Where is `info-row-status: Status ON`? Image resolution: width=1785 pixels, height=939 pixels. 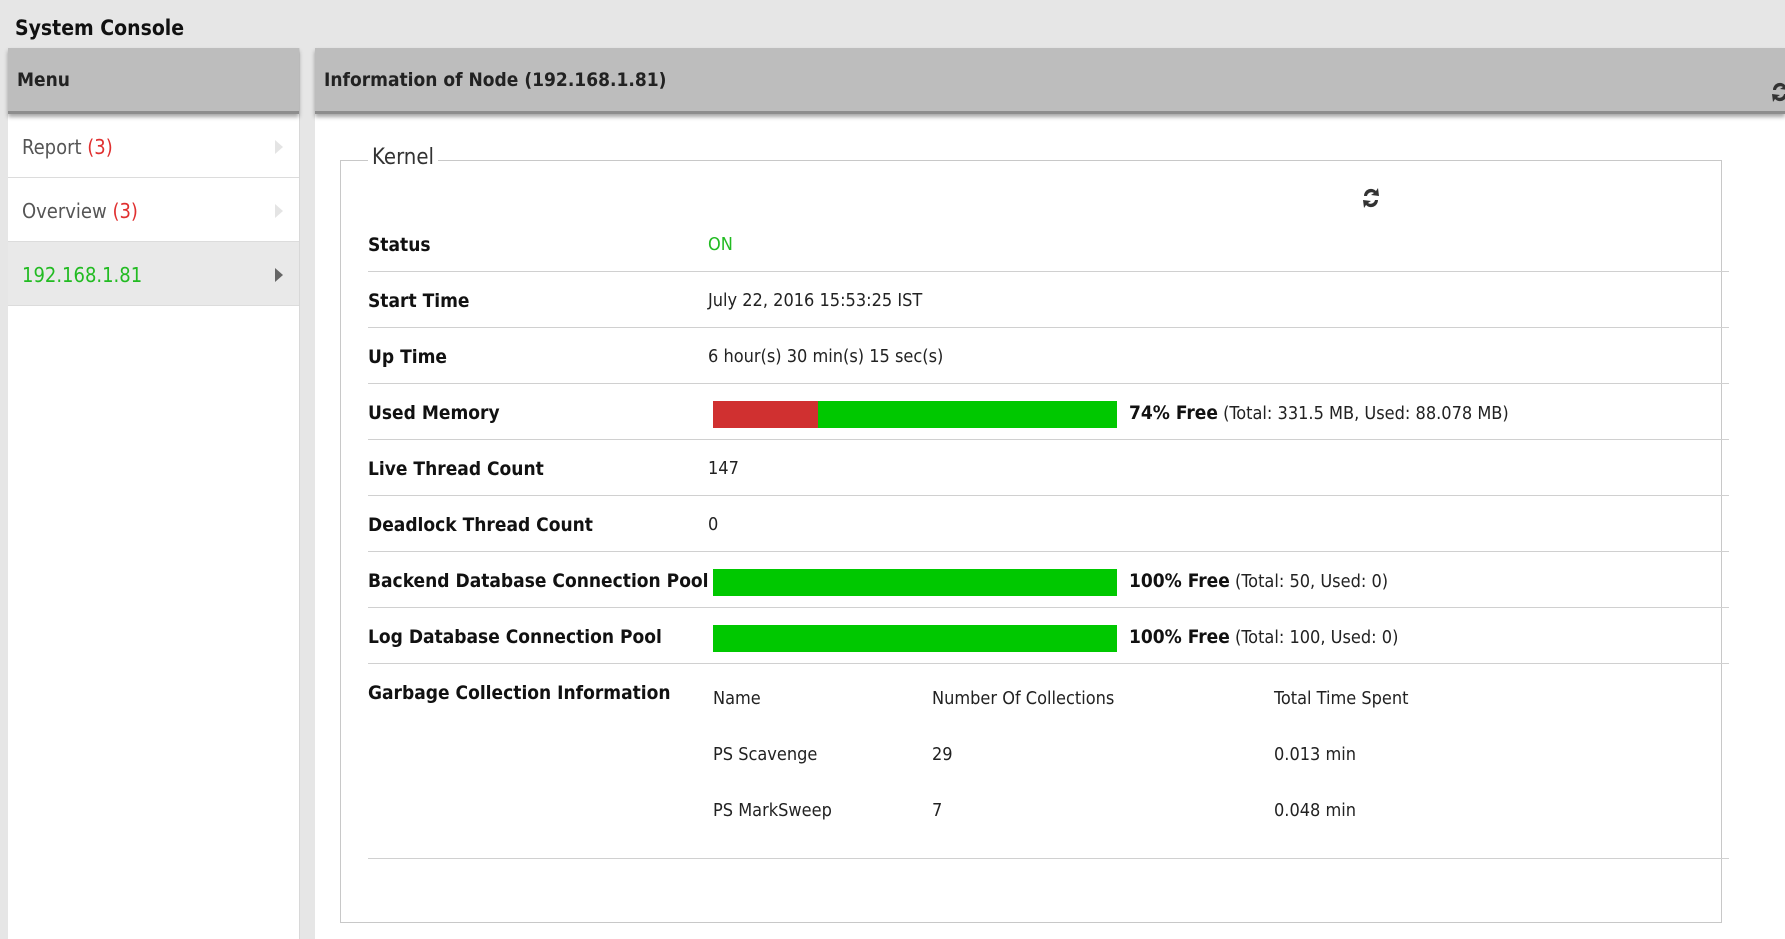 info-row-status: Status ON is located at coordinates (1048, 244).